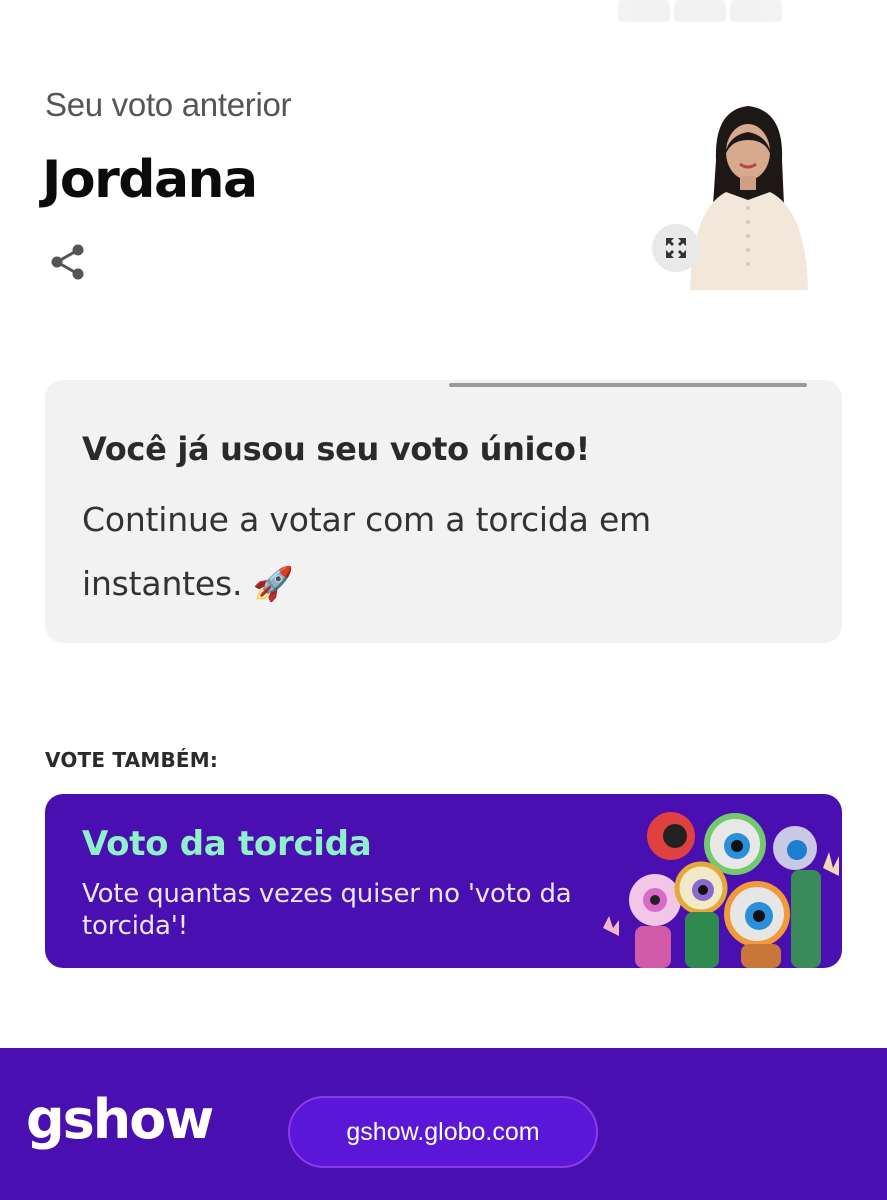  What do you see at coordinates (120, 1119) in the screenshot?
I see `gshow-logo: gshow` at bounding box center [120, 1119].